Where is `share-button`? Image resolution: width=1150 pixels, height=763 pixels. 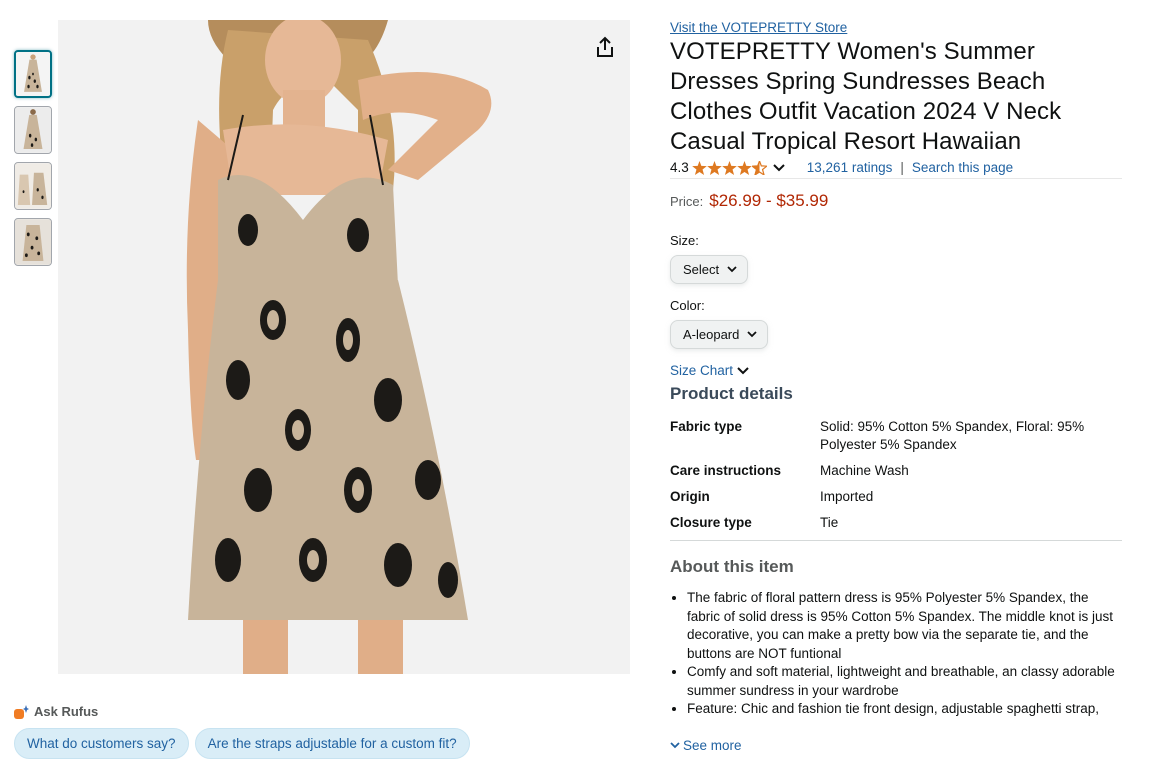
share-button is located at coordinates (605, 47).